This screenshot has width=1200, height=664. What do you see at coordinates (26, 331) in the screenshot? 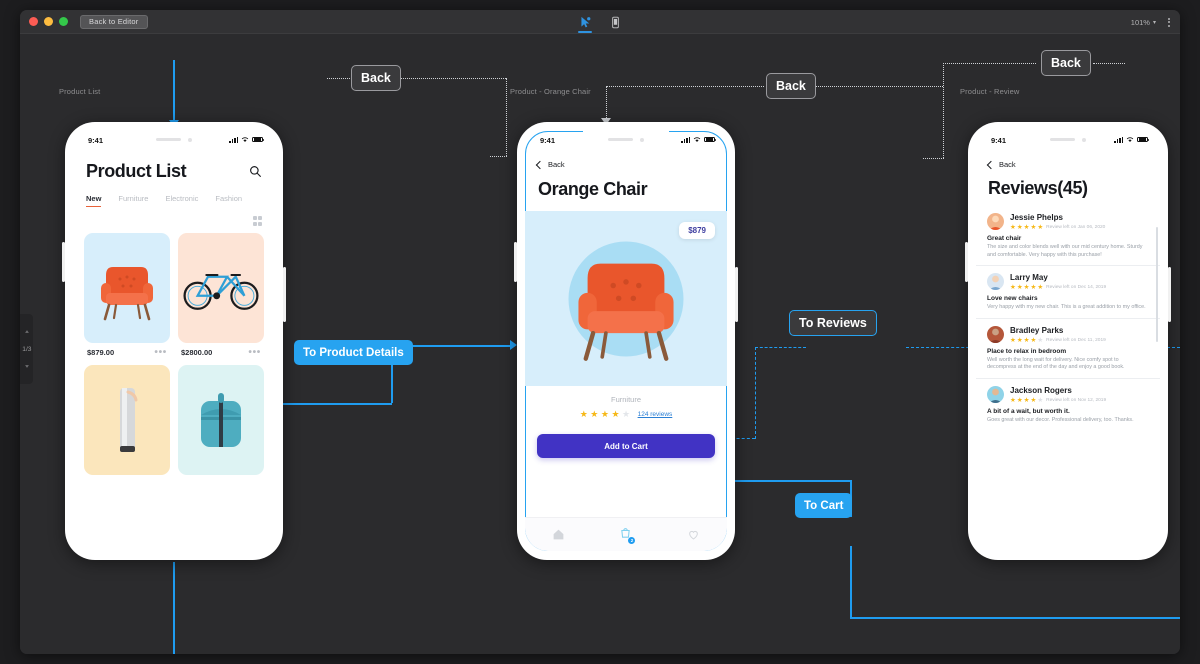
I see `page-up-icon` at bounding box center [26, 331].